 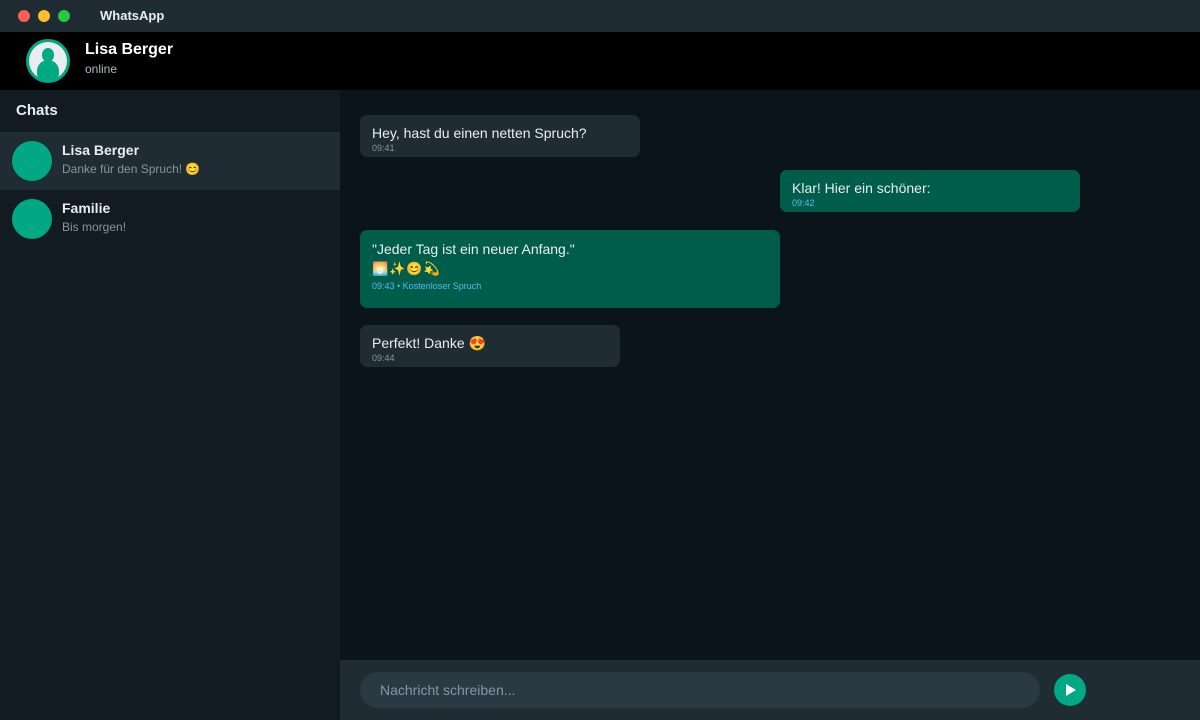 What do you see at coordinates (427, 286) in the screenshot?
I see `message-time: 09:43 • Kostenloser Spruch` at bounding box center [427, 286].